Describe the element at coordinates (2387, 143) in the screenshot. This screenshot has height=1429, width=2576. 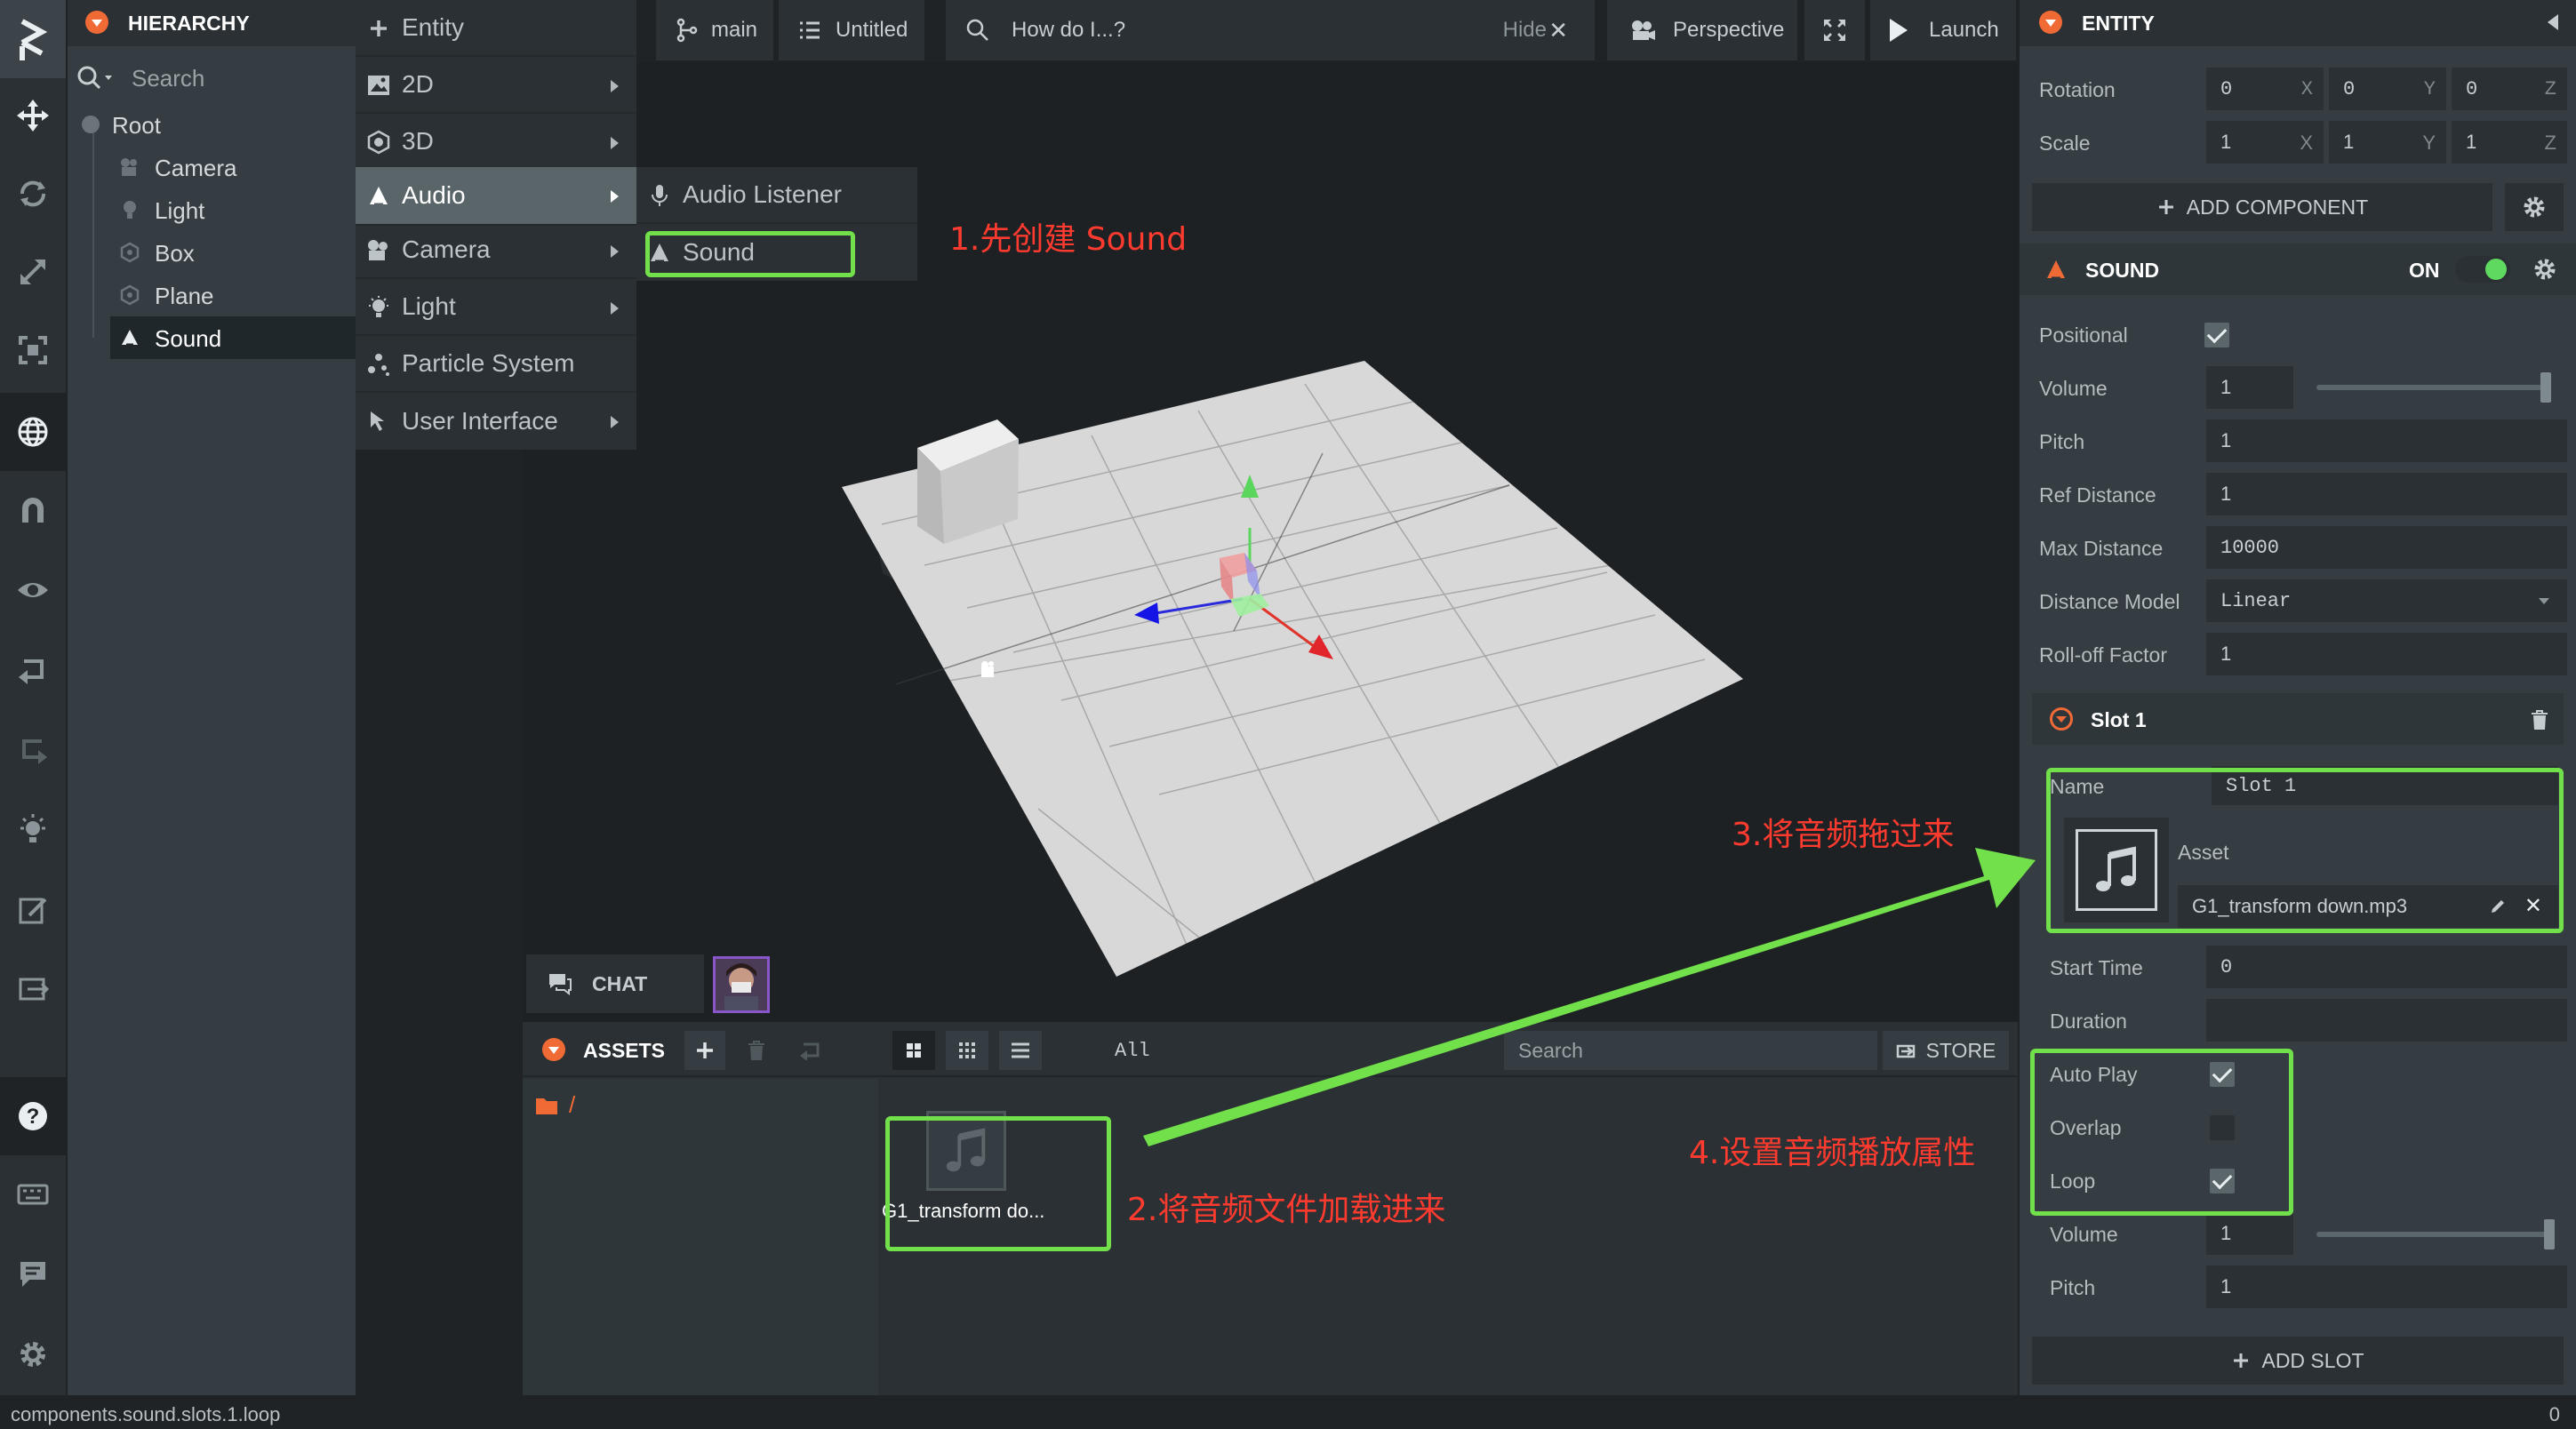
I see `scale-y-field: 1Y` at that location.